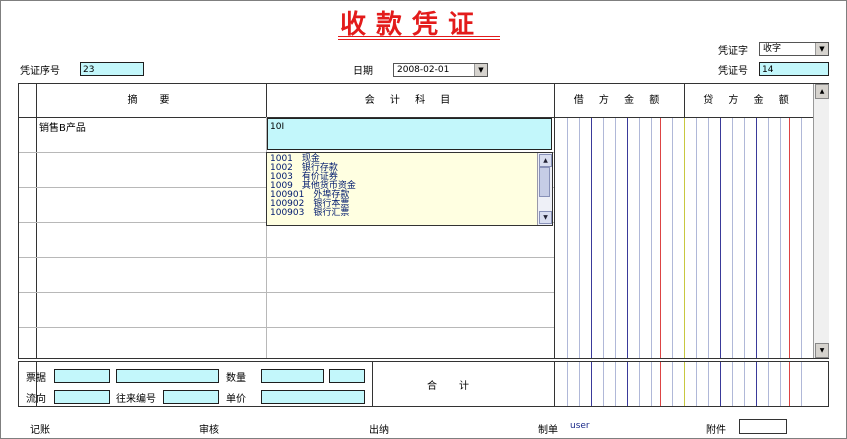 The width and height of the screenshot is (847, 439). What do you see at coordinates (548, 430) in the screenshot?
I see `maker-label: 制单` at bounding box center [548, 430].